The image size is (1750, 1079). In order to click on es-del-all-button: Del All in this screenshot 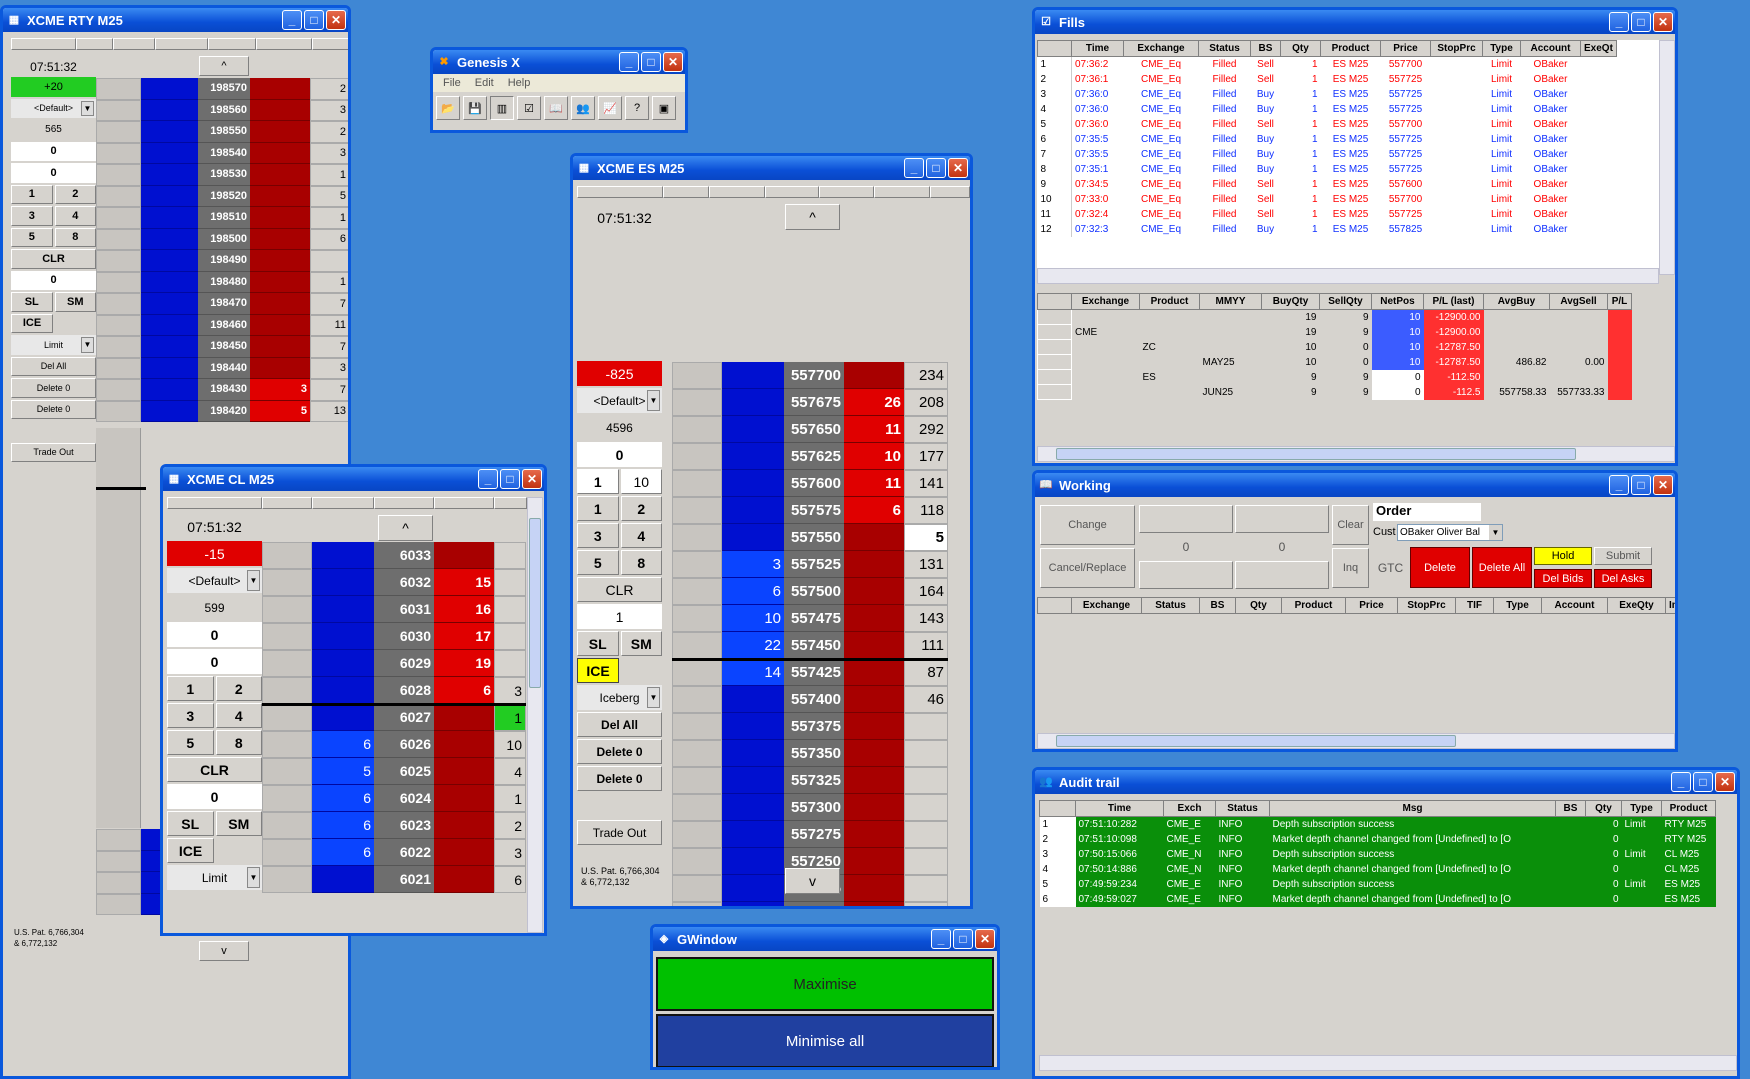, I will do `click(619, 724)`.